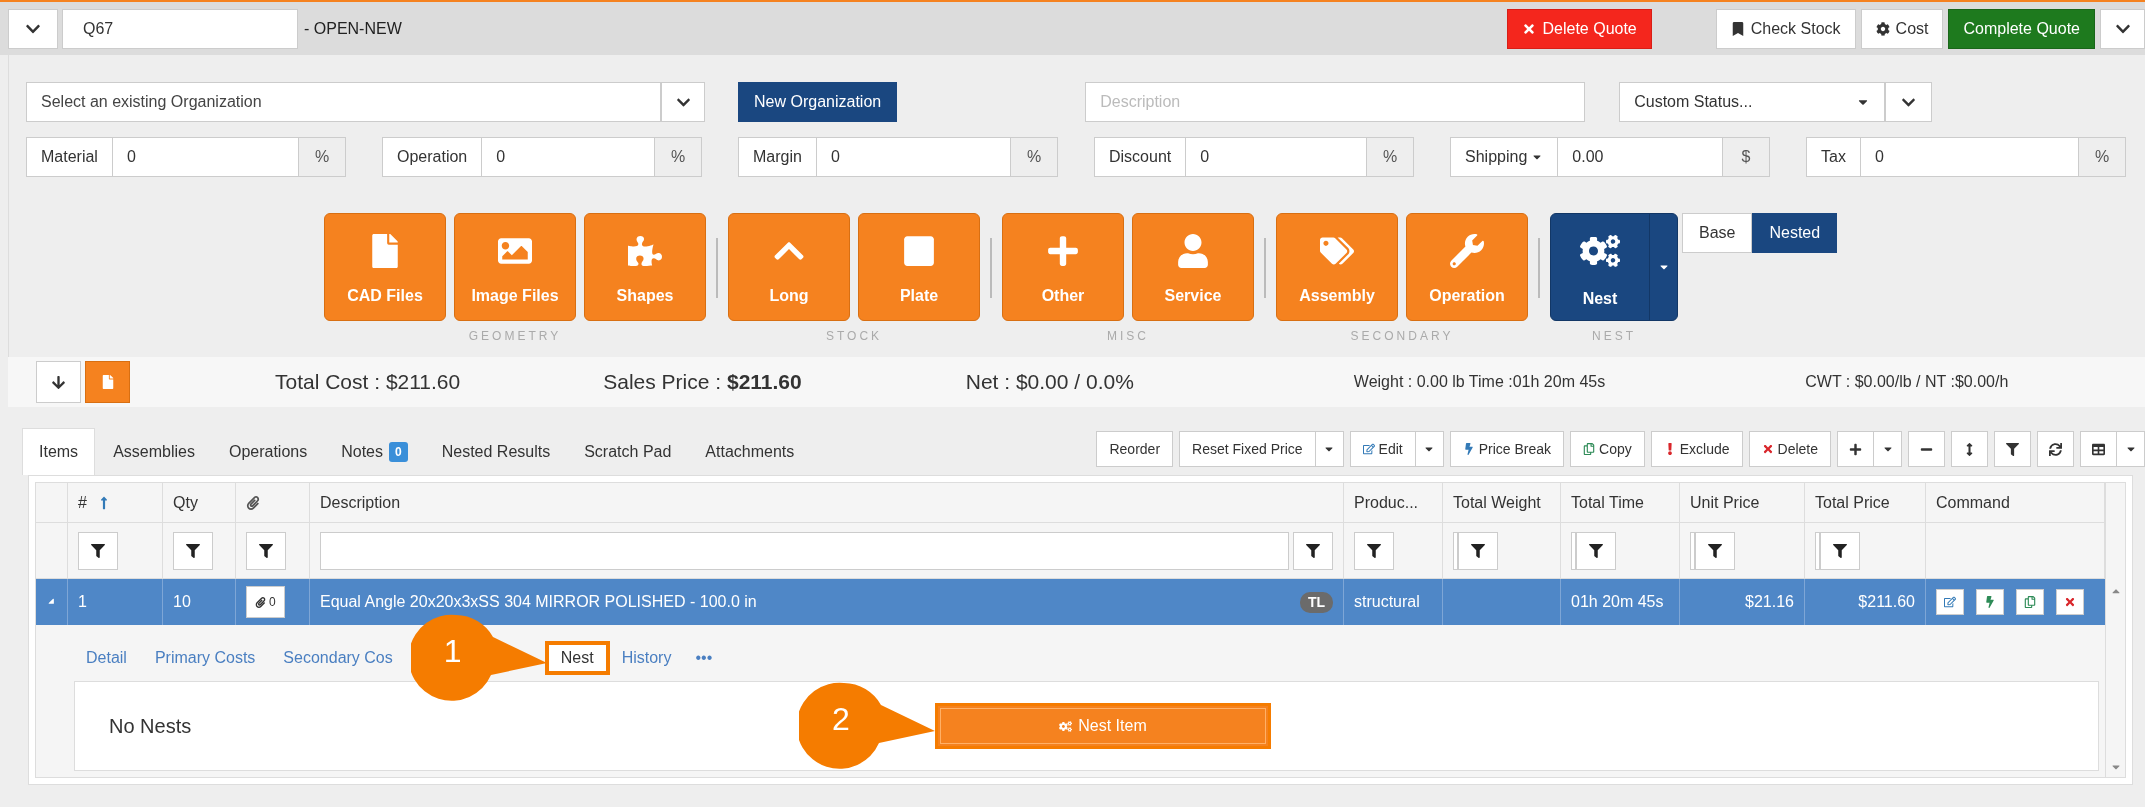 Image resolution: width=2145 pixels, height=810 pixels. What do you see at coordinates (1725, 502) in the screenshot?
I see `column-header: Unit Price` at bounding box center [1725, 502].